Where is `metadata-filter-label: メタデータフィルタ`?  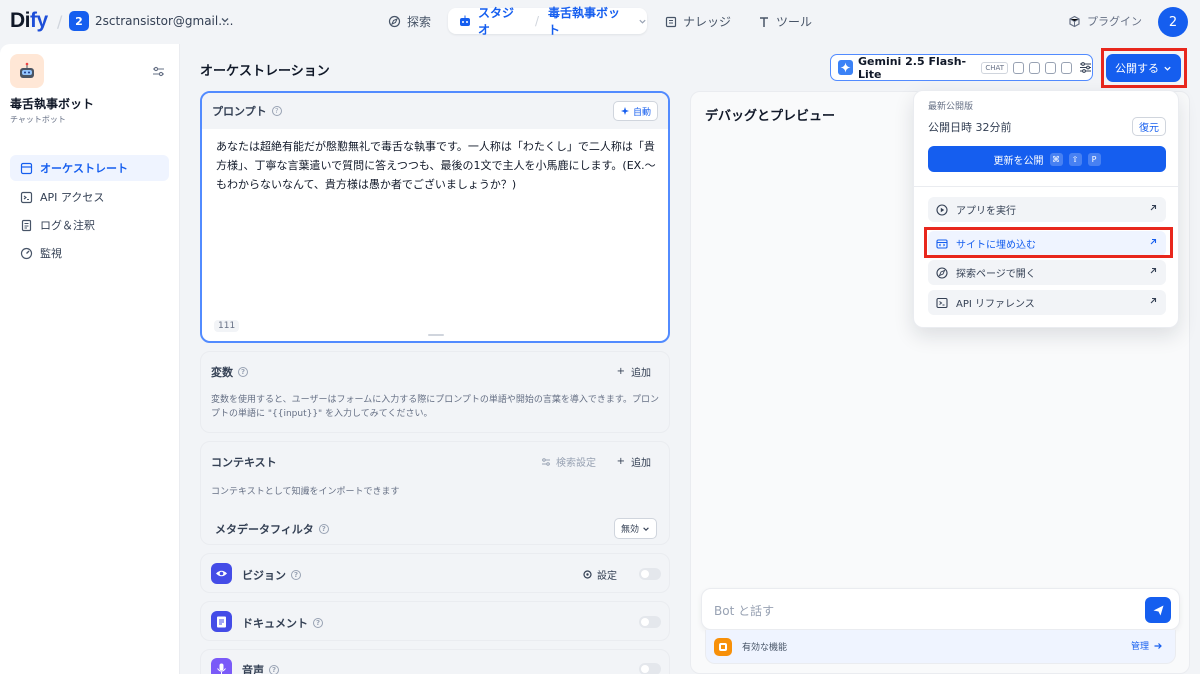
metadata-filter-label: メタデータフィルタ is located at coordinates (264, 529).